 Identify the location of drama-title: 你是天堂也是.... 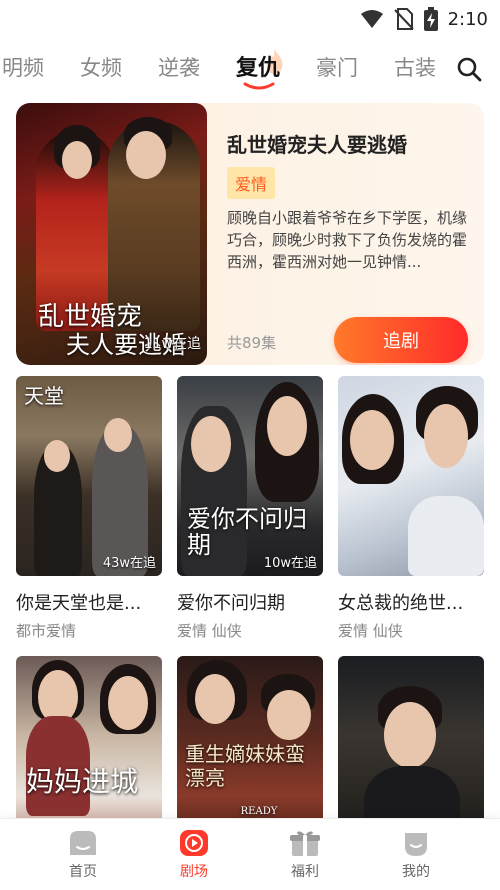
(96, 602).